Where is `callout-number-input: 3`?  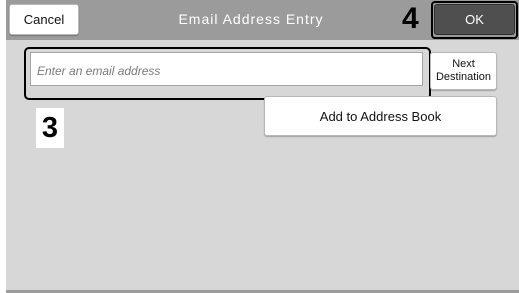 callout-number-input: 3 is located at coordinates (50, 128).